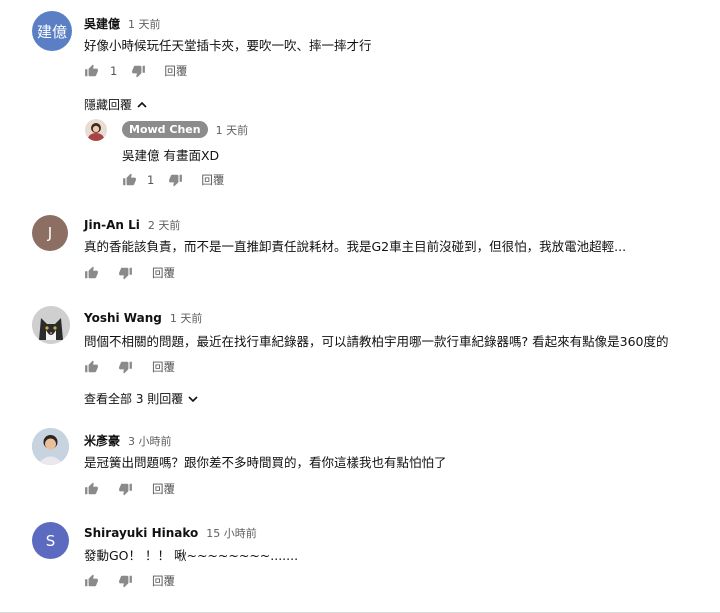 Image resolution: width=720 pixels, height=613 pixels. Describe the element at coordinates (123, 318) in the screenshot. I see `author-name: Yoshi Wang` at that location.